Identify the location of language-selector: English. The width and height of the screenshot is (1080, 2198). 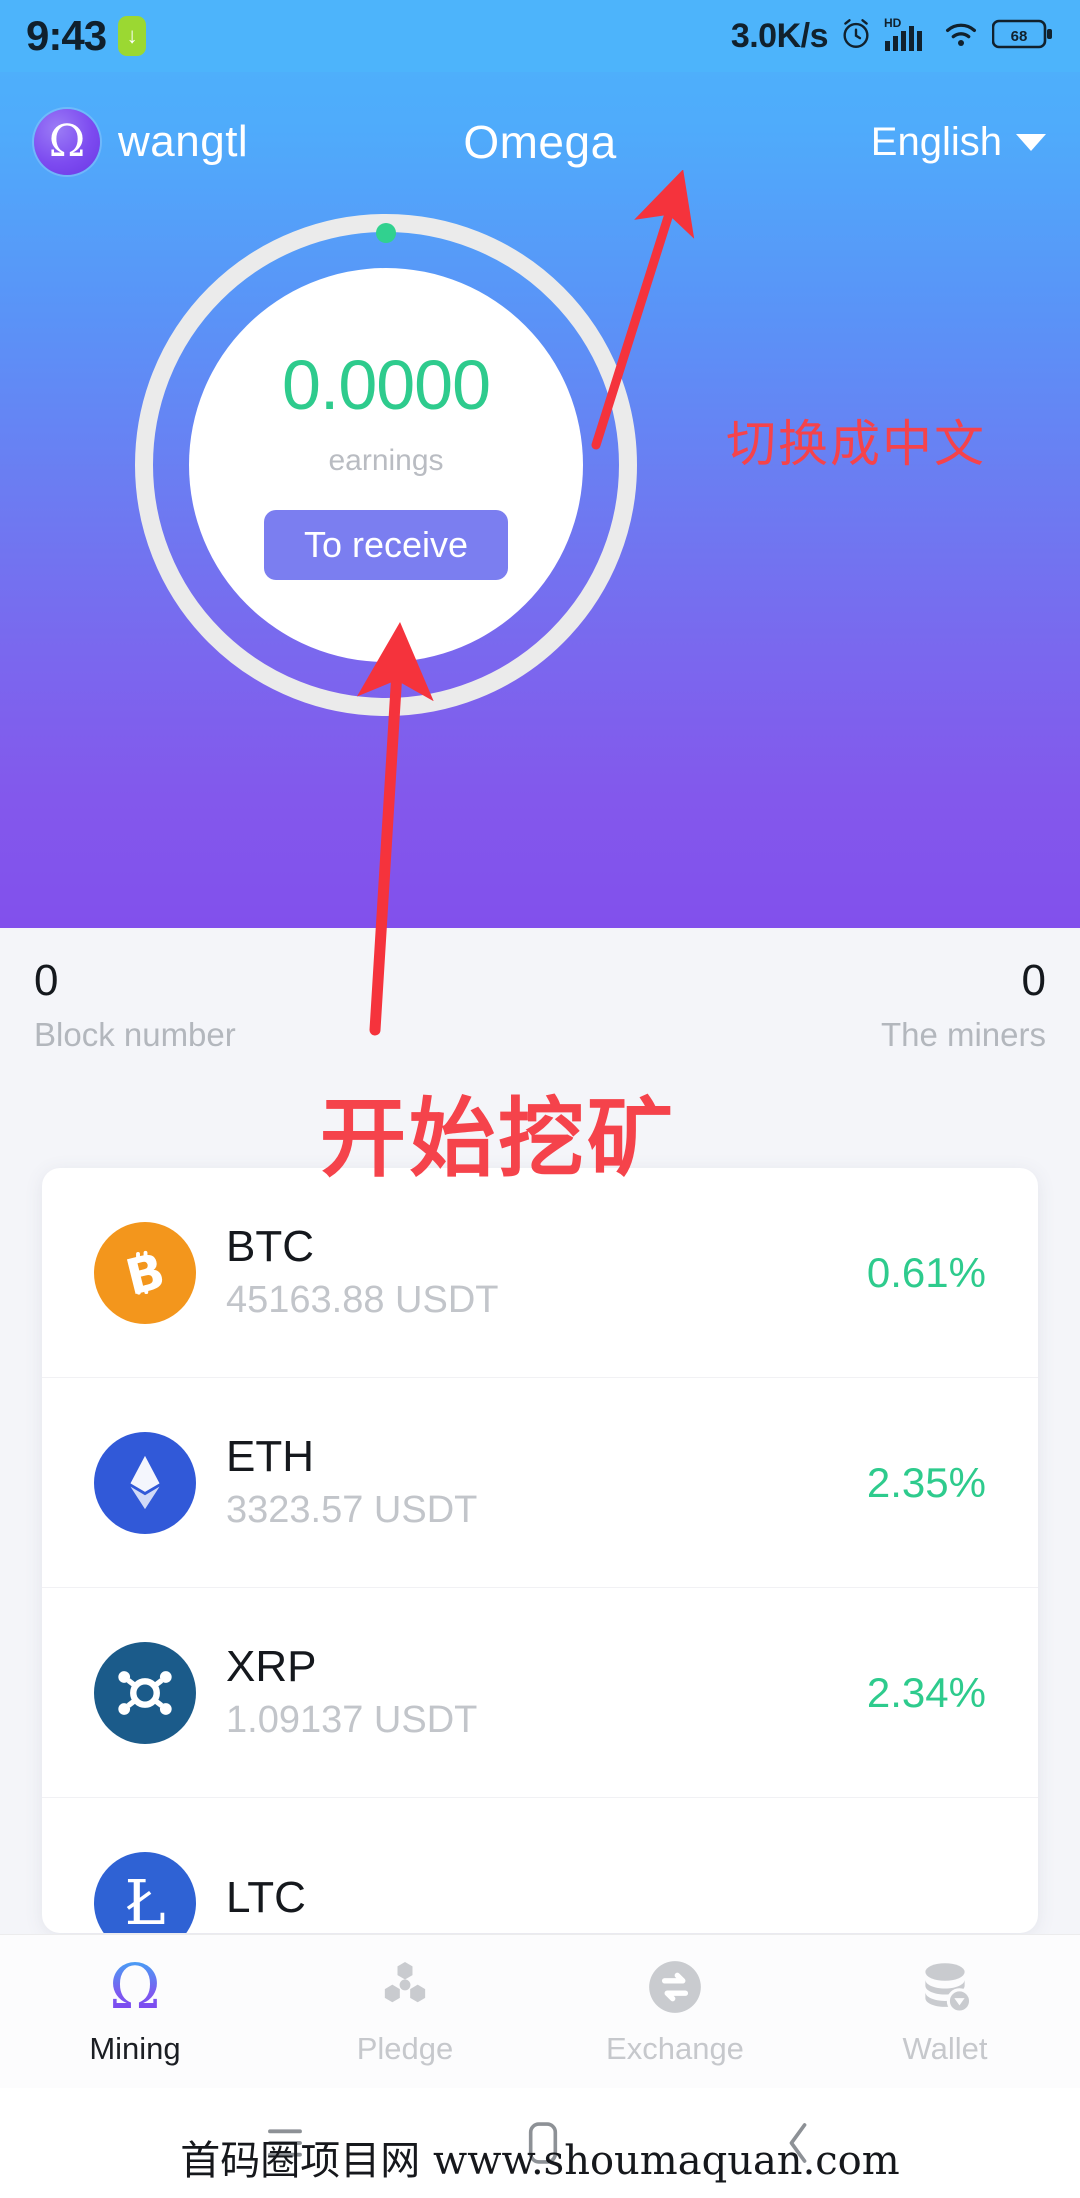
(958, 142).